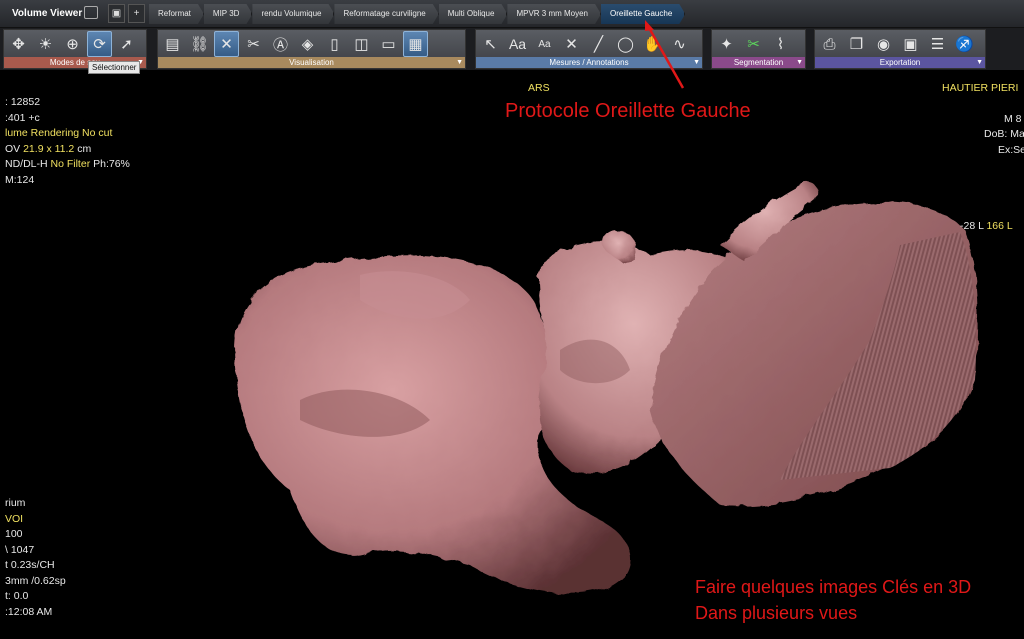 Image resolution: width=1024 pixels, height=639 pixels. I want to click on instruction-line-1: Faire quelques images Clés en 3D, so click(833, 587).